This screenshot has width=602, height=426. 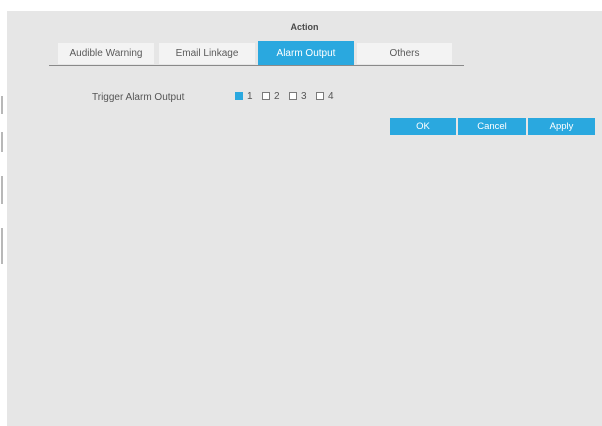 What do you see at coordinates (138, 97) in the screenshot?
I see `trigger-alarm-output-label: Trigger Alarm Output` at bounding box center [138, 97].